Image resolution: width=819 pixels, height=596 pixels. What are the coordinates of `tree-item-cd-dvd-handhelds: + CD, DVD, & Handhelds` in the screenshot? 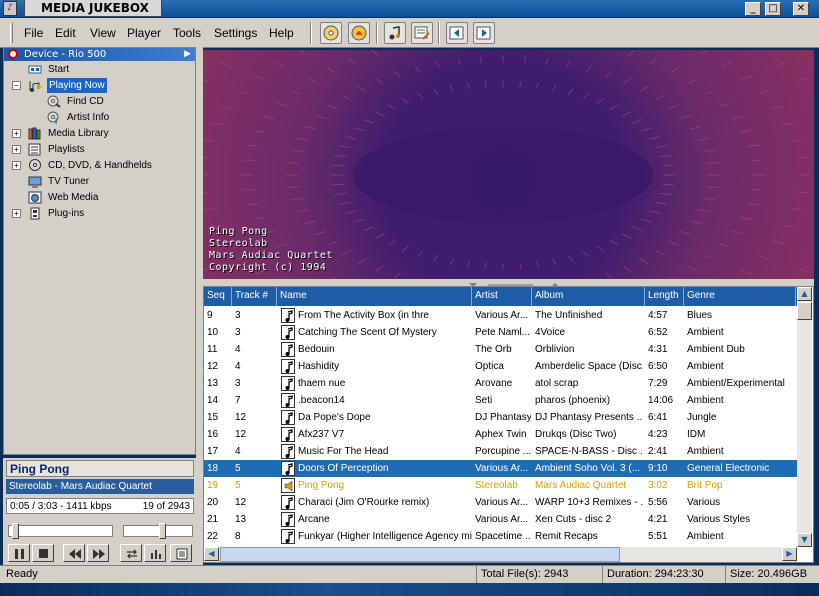 It's located at (99, 165).